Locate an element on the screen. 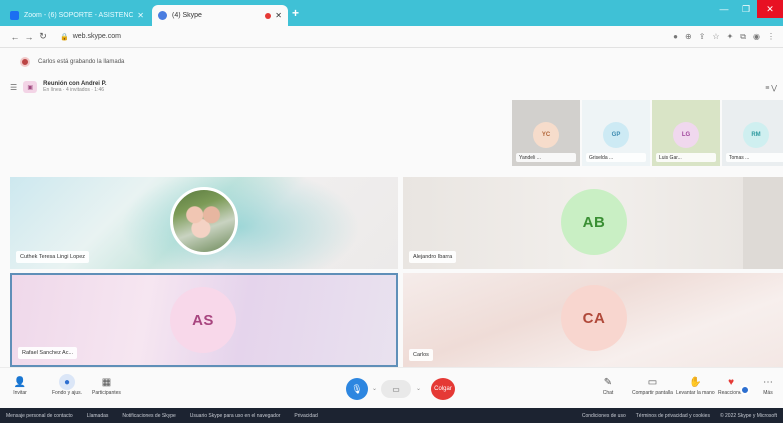 Image resolution: width=783 pixels, height=423 pixels. chat-button: ✎ Chat is located at coordinates (608, 385).